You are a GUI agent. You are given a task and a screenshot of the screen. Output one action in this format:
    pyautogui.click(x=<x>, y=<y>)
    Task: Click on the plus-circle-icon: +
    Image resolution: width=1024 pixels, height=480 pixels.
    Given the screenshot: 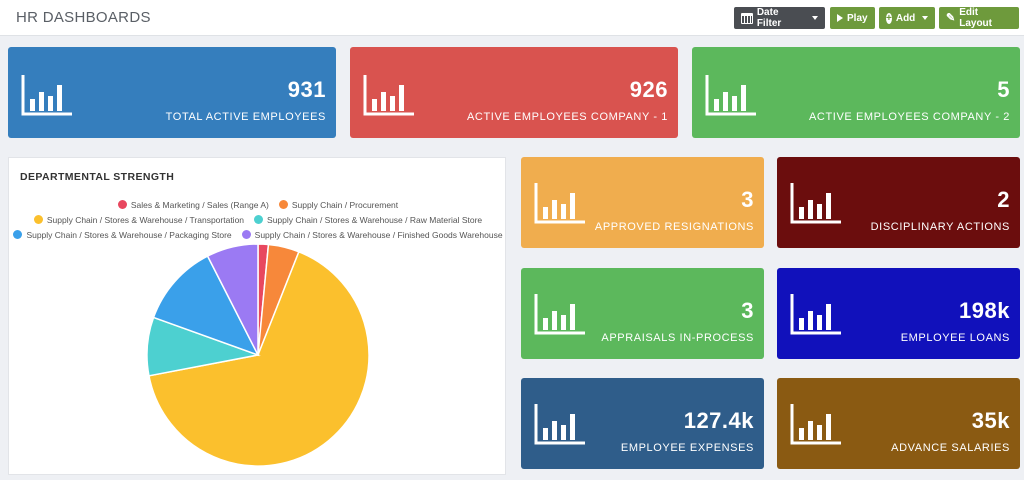 What is the action you would take?
    pyautogui.click(x=889, y=18)
    